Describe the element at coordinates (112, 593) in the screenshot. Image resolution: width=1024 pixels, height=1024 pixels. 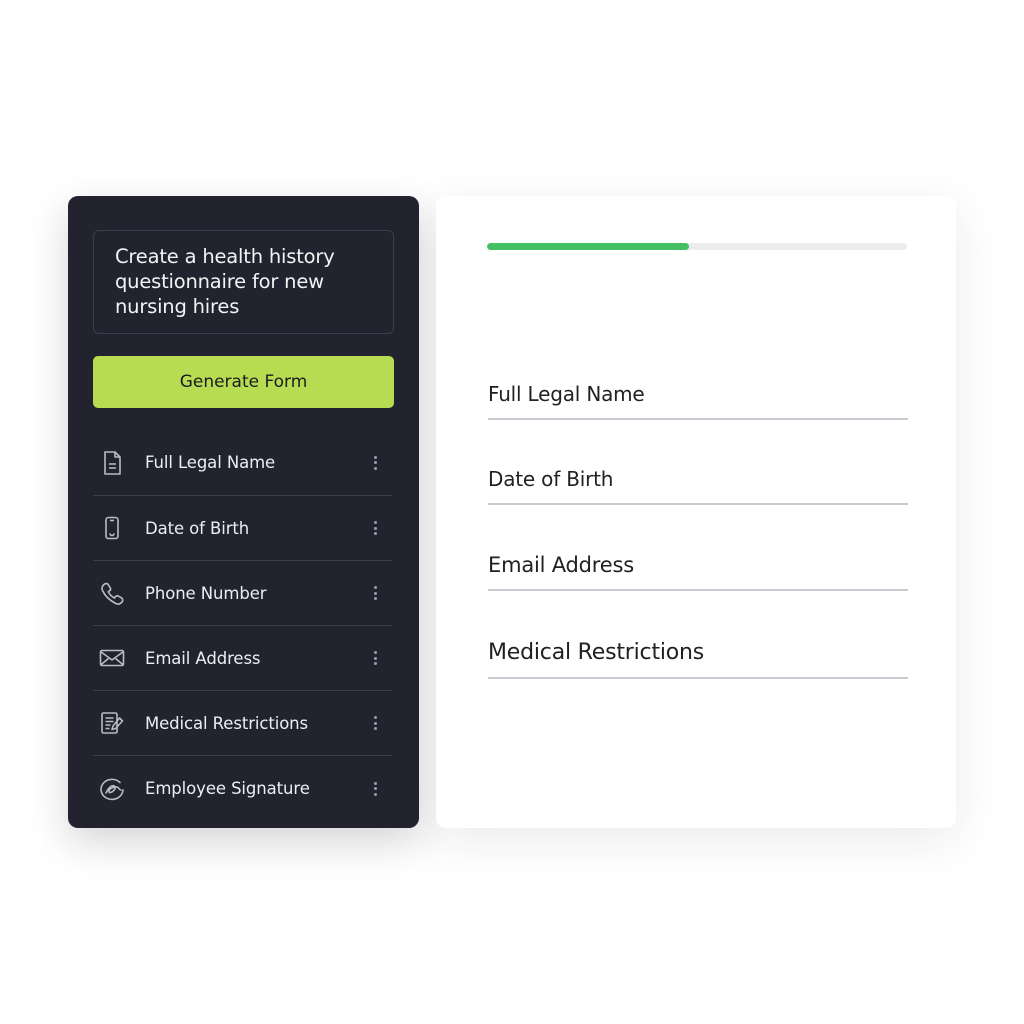
I see `phone-icon` at that location.